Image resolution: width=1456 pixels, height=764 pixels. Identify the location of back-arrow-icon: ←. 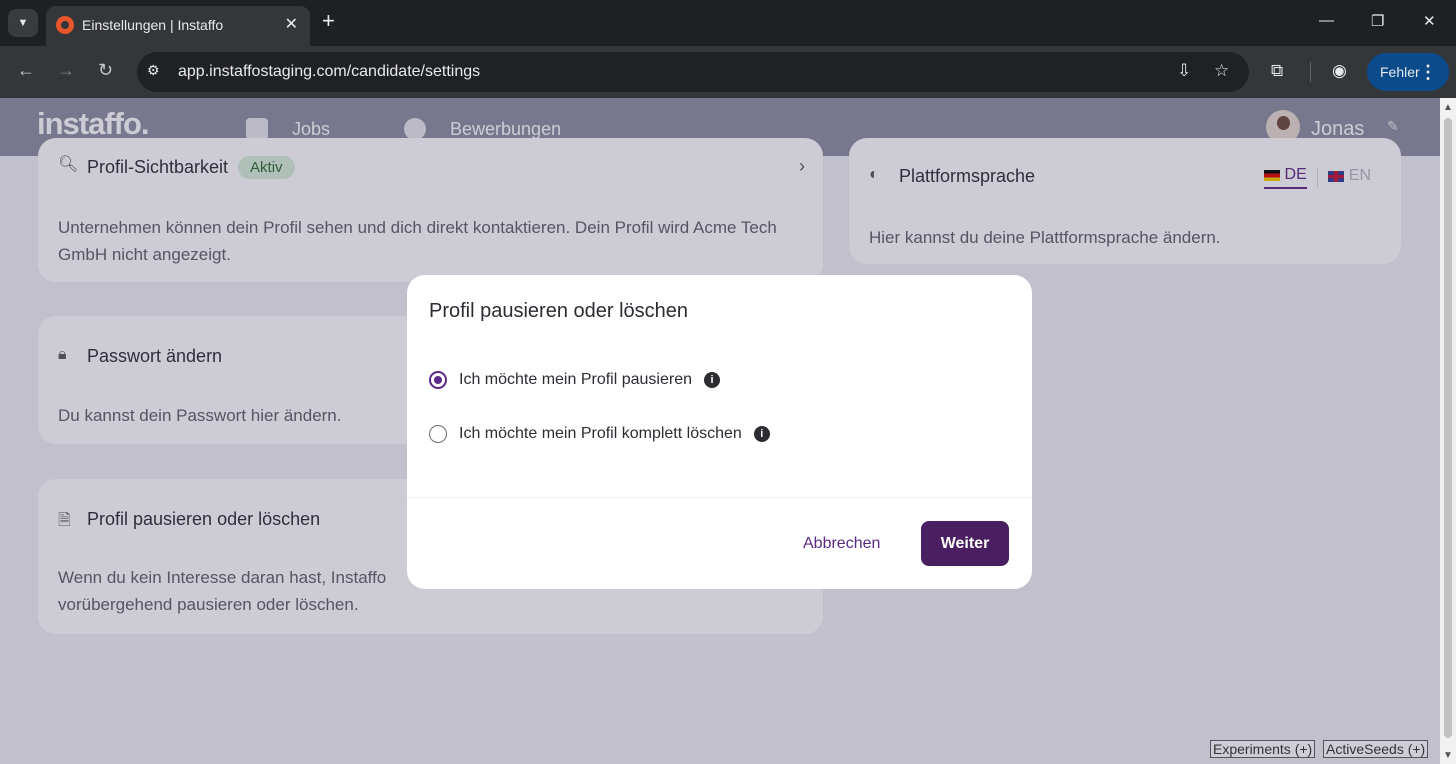
(26, 70).